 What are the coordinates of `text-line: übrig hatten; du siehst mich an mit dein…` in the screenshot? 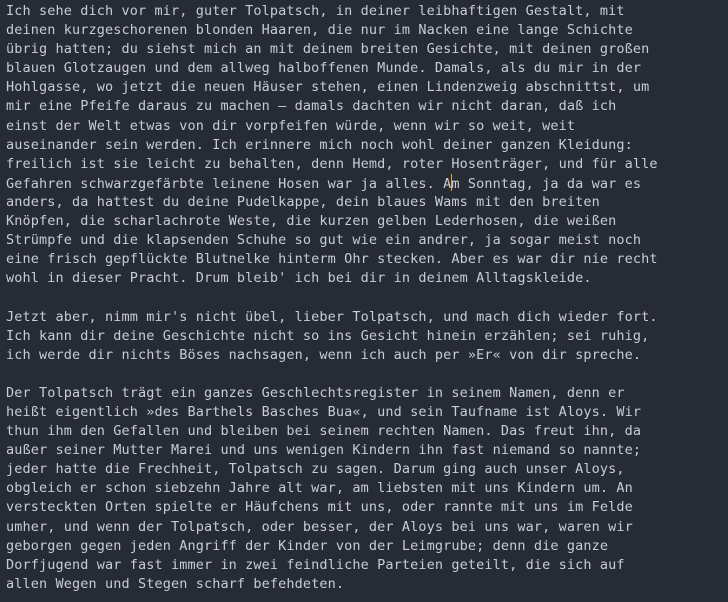 It's located at (328, 49).